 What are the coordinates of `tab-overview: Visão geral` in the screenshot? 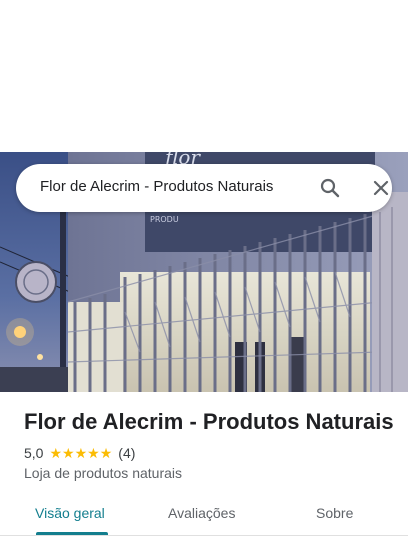 It's located at (70, 513).